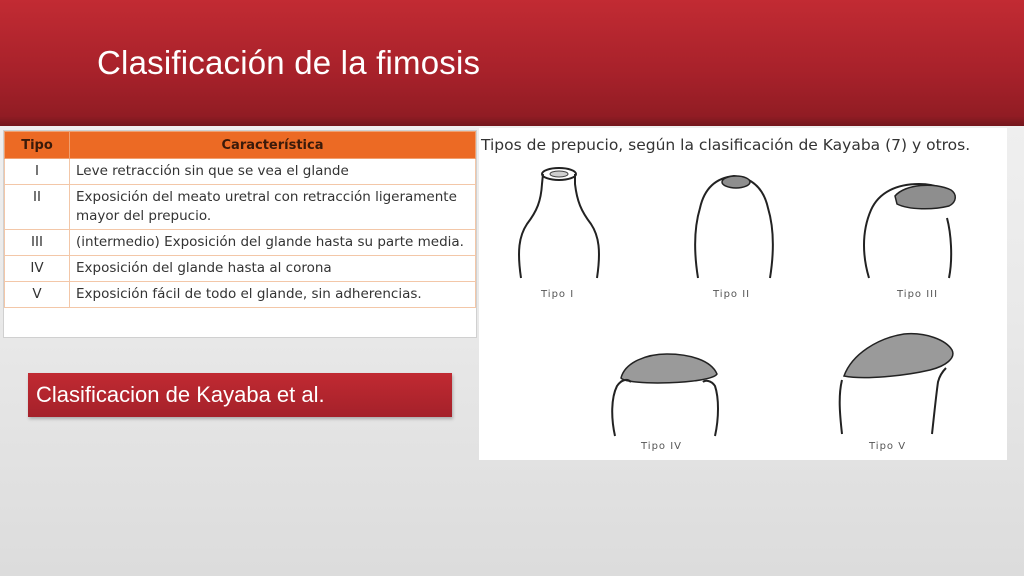 The height and width of the screenshot is (576, 1024). Describe the element at coordinates (272, 145) in the screenshot. I see `header-caracteristica: Característica` at that location.